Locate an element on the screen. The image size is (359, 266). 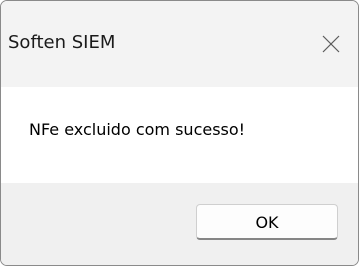
message-text: NFe excluido com sucesso! is located at coordinates (137, 129).